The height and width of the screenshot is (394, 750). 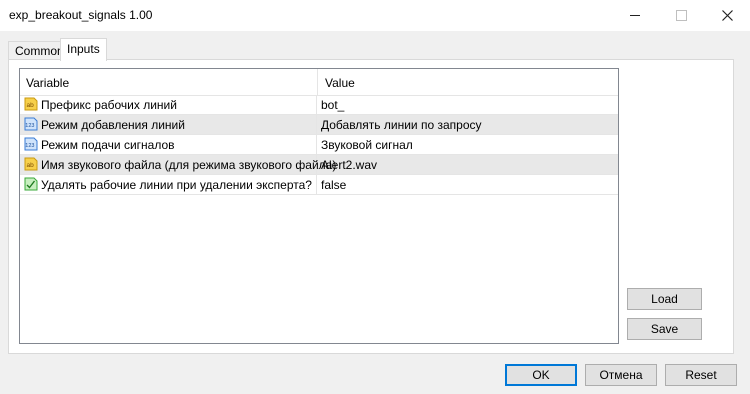 What do you see at coordinates (621, 375) in the screenshot?
I see `cancel-button: Отмена` at bounding box center [621, 375].